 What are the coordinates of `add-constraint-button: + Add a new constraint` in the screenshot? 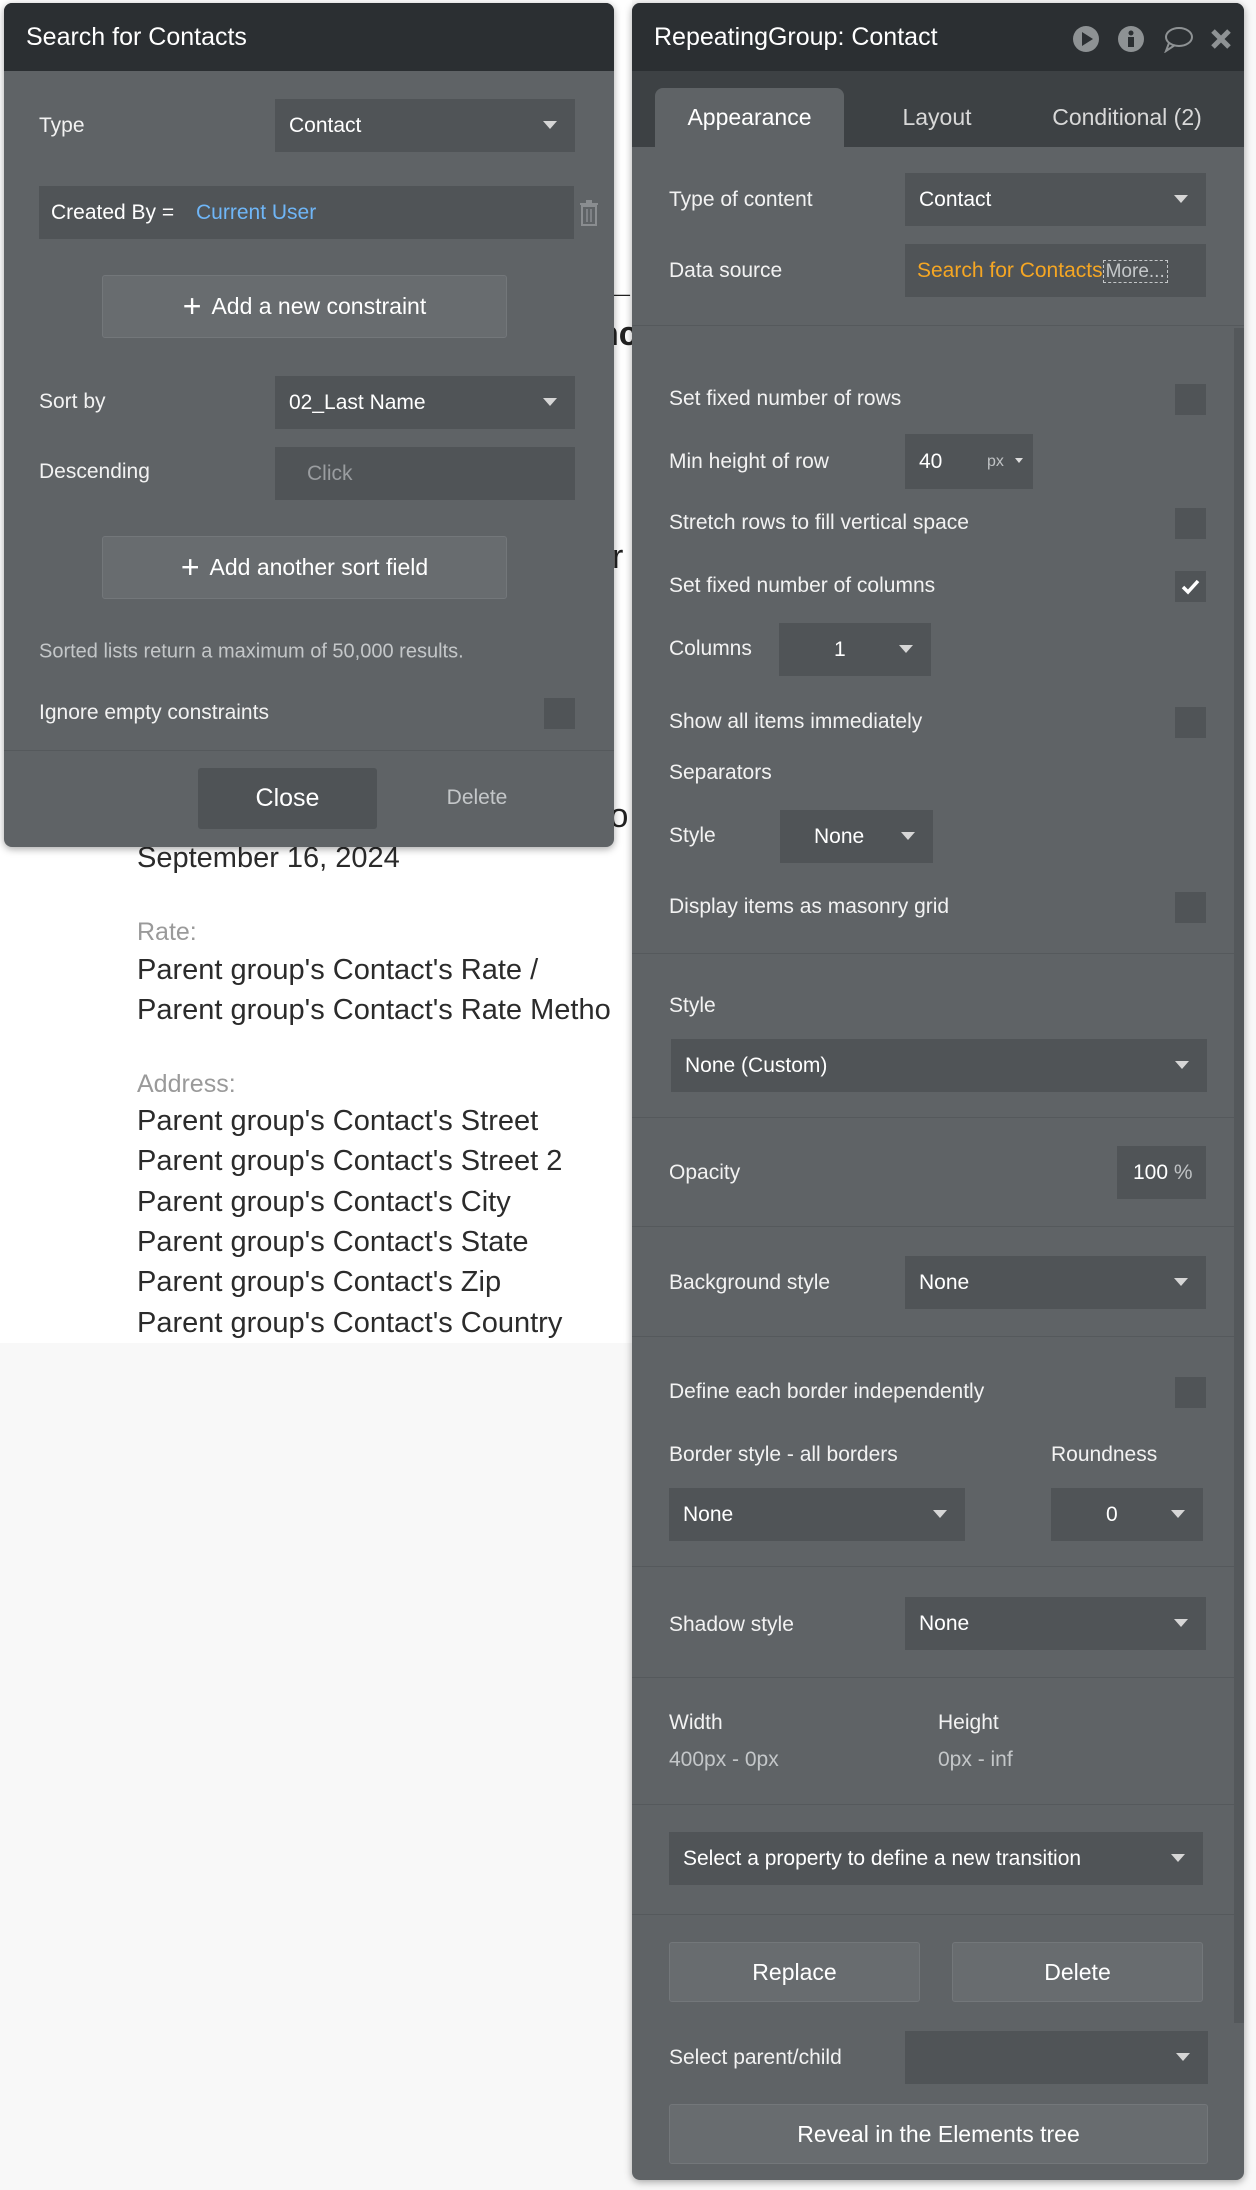 It's located at (304, 306).